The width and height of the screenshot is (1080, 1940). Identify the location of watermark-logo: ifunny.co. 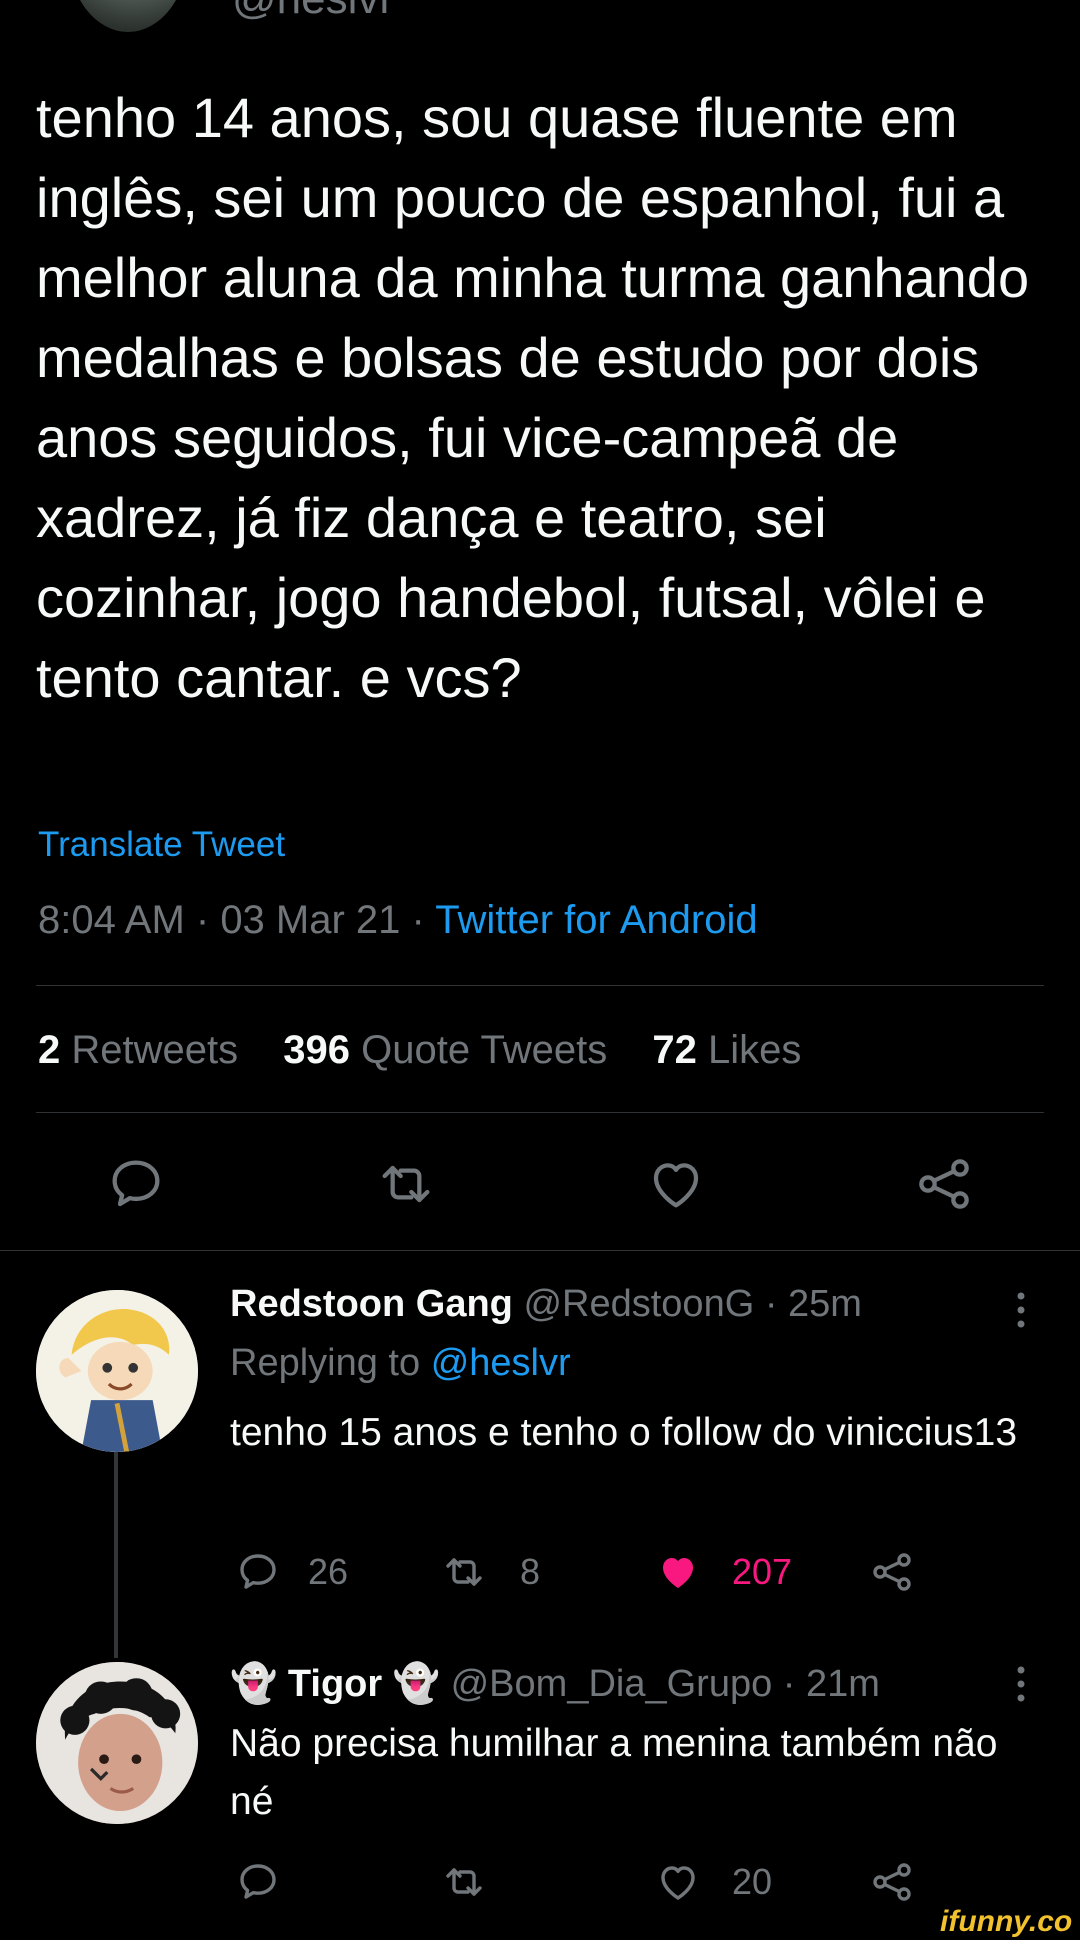
(1006, 1921).